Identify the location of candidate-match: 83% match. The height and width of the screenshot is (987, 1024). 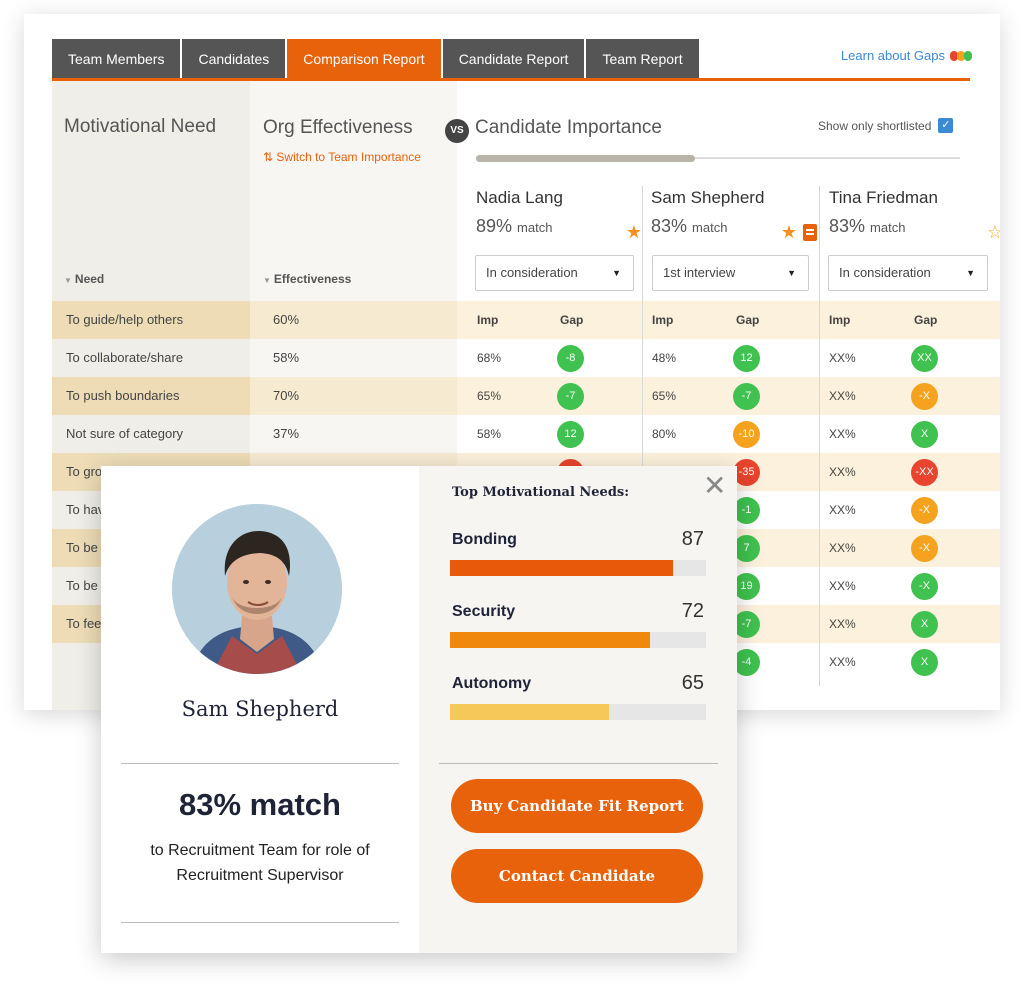
(914, 226).